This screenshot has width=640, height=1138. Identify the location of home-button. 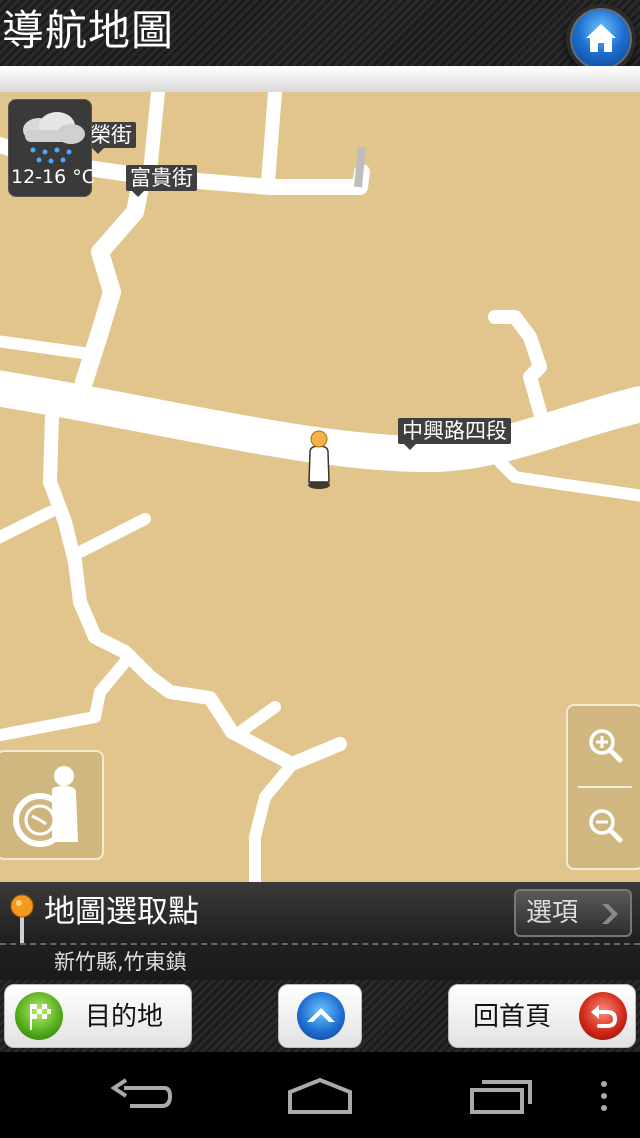
(601, 39).